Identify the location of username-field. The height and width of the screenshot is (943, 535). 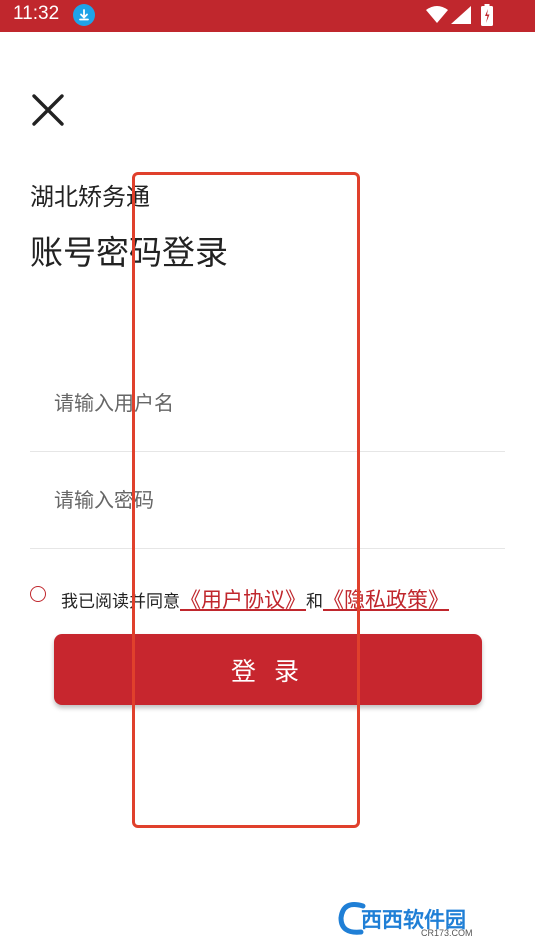
(267, 403).